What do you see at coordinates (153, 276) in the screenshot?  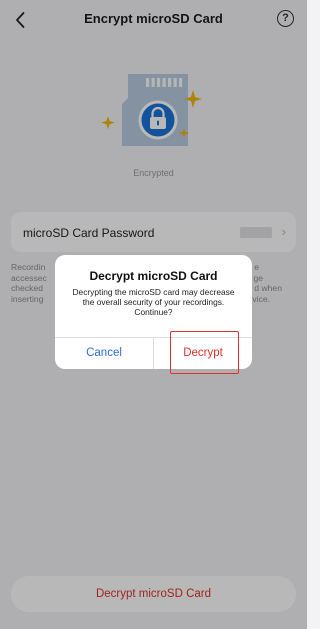 I see `dialog-title: Decrypt microSD Card` at bounding box center [153, 276].